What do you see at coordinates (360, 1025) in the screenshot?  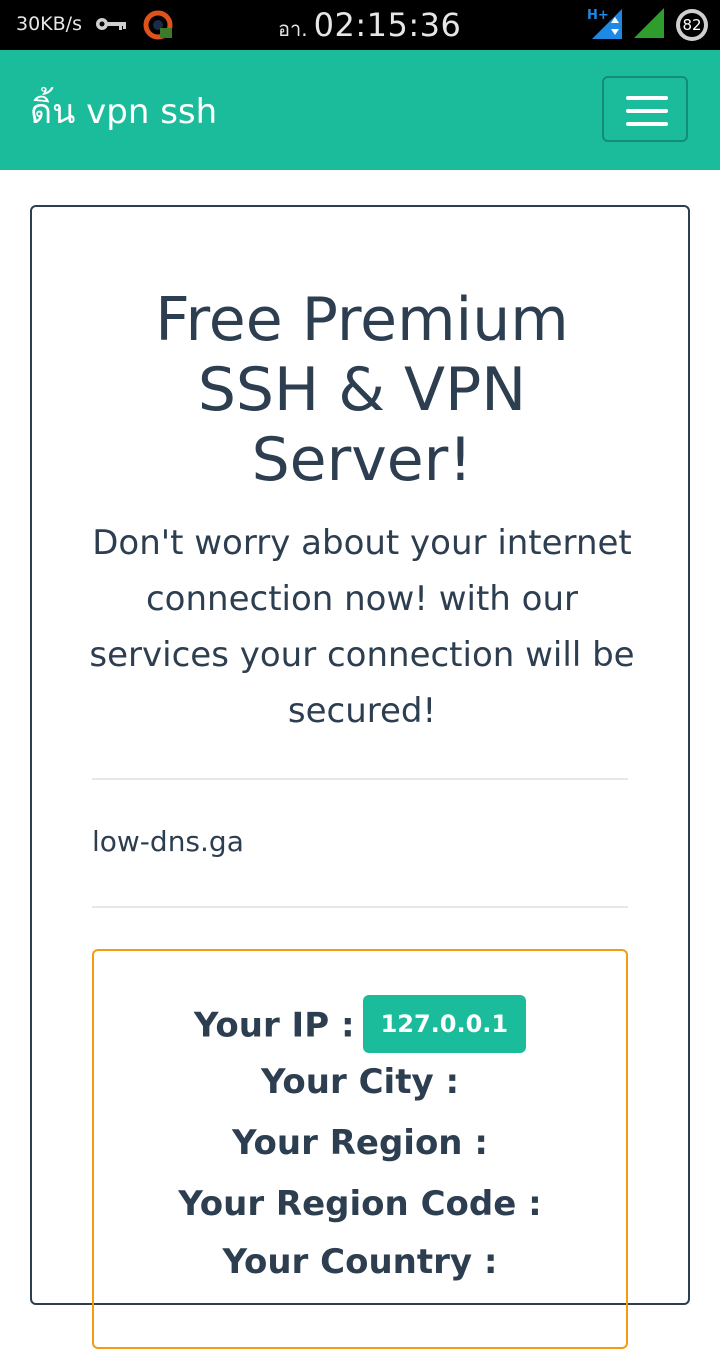 I see `ip-row: Your IP :127.0.0.1` at bounding box center [360, 1025].